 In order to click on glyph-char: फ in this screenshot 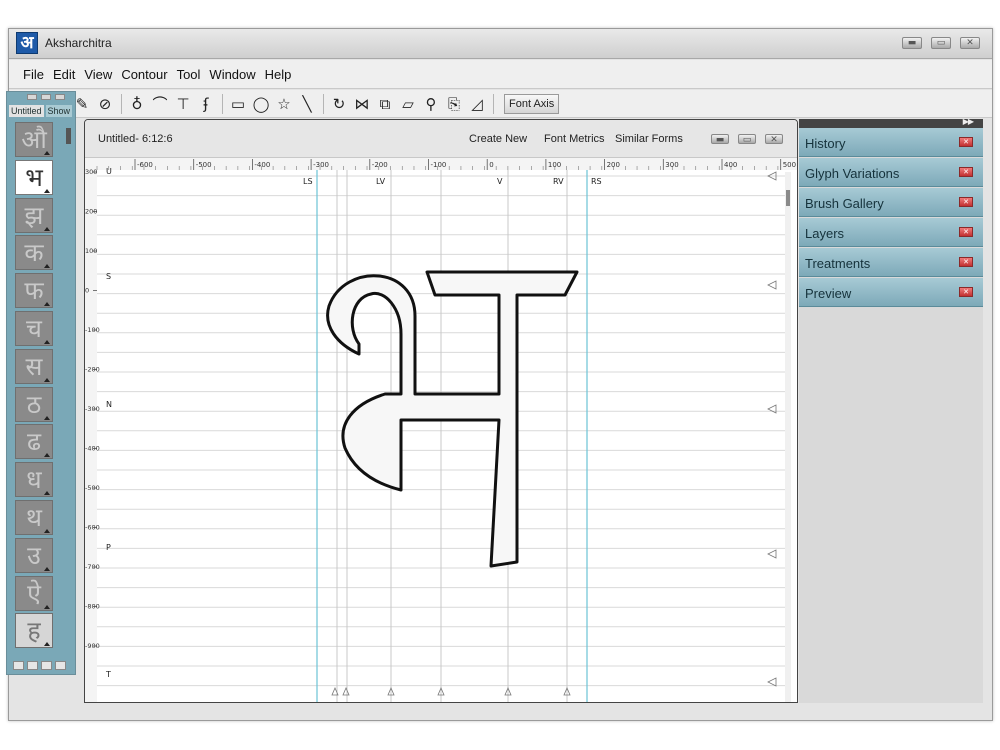, I will do `click(34, 291)`.